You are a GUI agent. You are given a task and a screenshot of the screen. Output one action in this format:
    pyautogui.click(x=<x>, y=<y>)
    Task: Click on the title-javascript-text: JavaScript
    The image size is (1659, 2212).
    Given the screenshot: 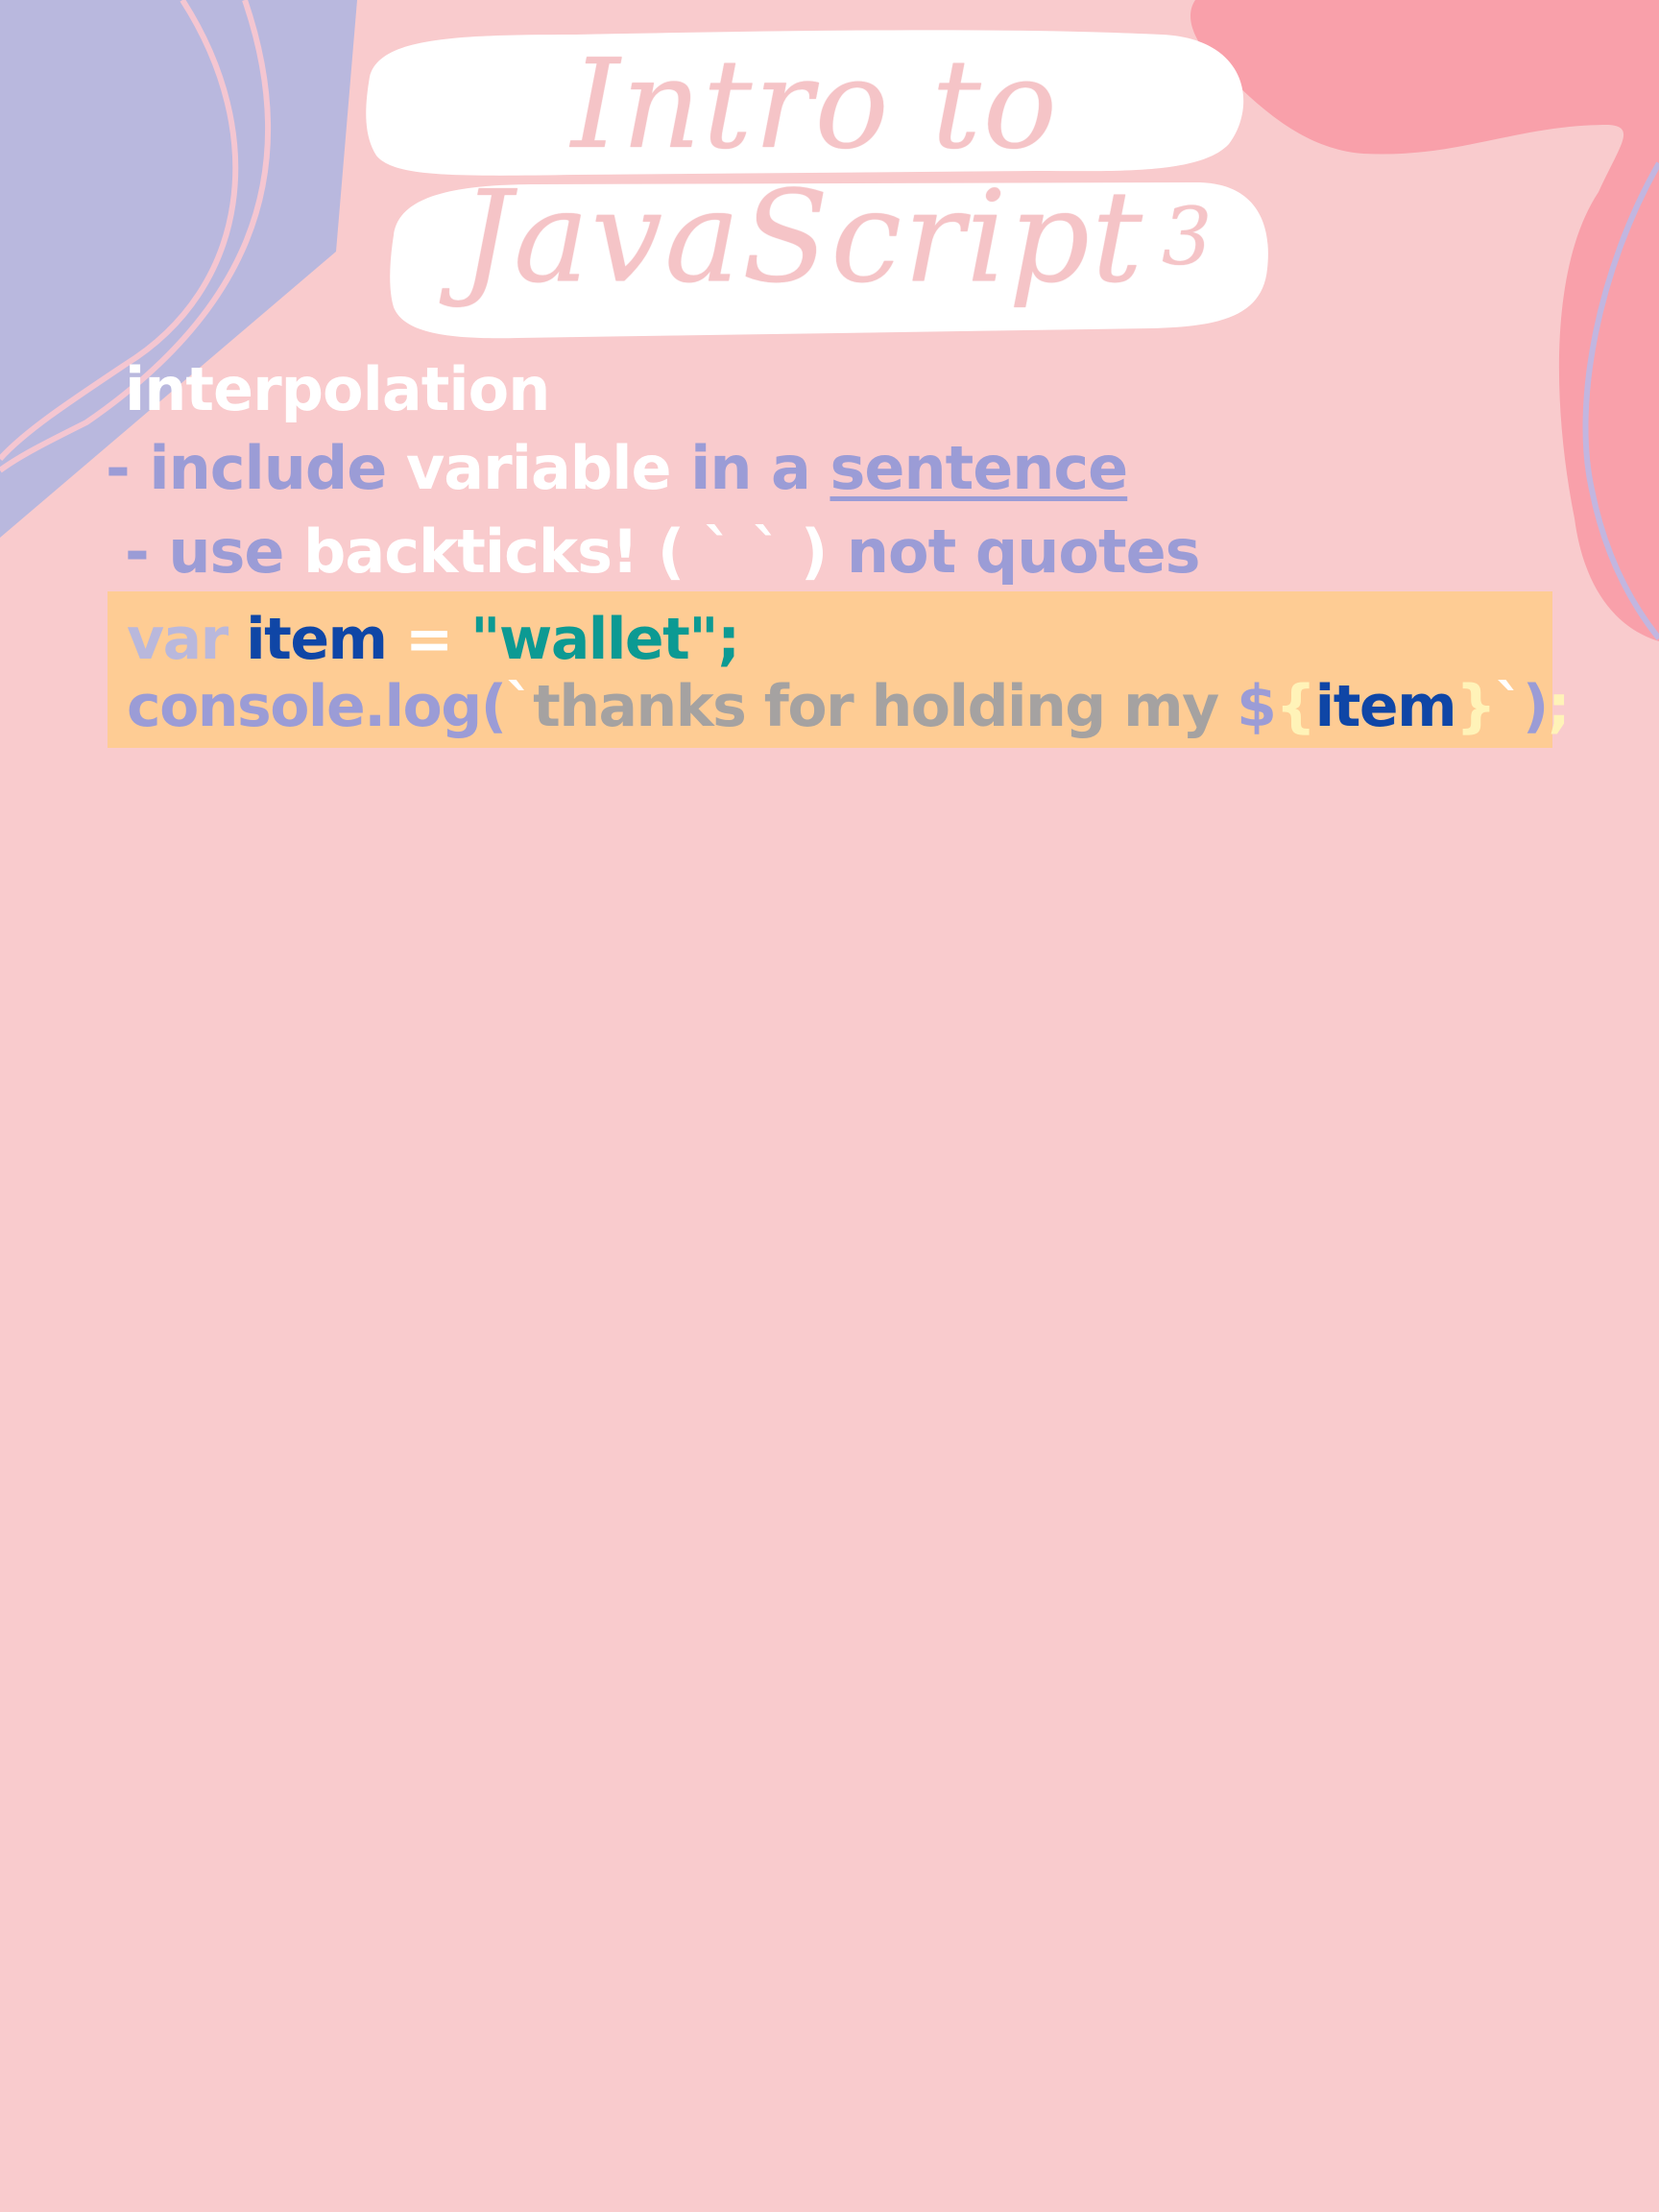 What is the action you would take?
    pyautogui.click(x=803, y=238)
    